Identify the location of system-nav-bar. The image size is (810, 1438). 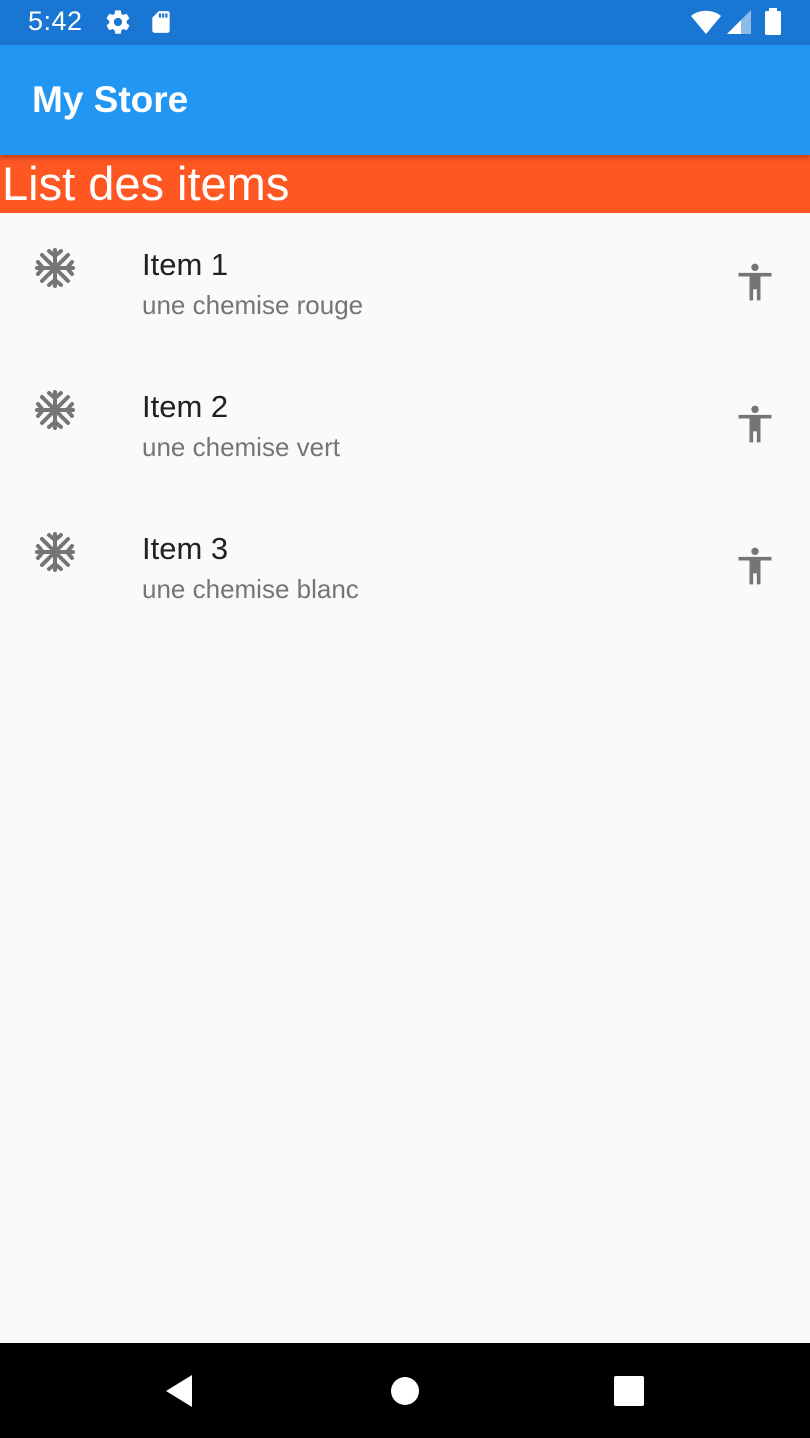
(405, 1390).